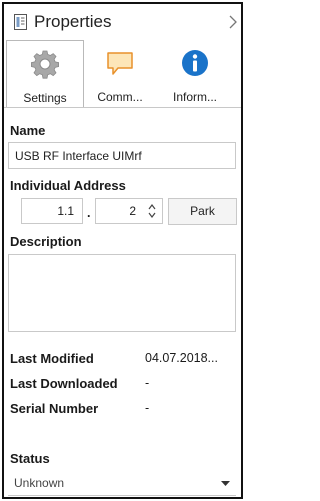  I want to click on spin-arrows-icon, so click(152, 211).